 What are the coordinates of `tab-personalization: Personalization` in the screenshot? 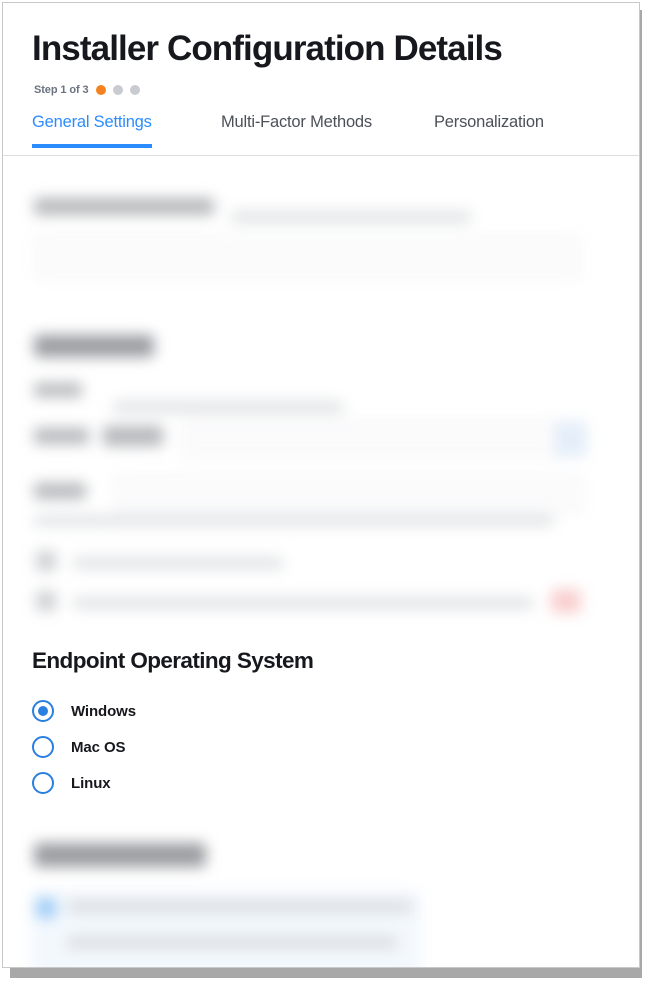 It's located at (489, 130).